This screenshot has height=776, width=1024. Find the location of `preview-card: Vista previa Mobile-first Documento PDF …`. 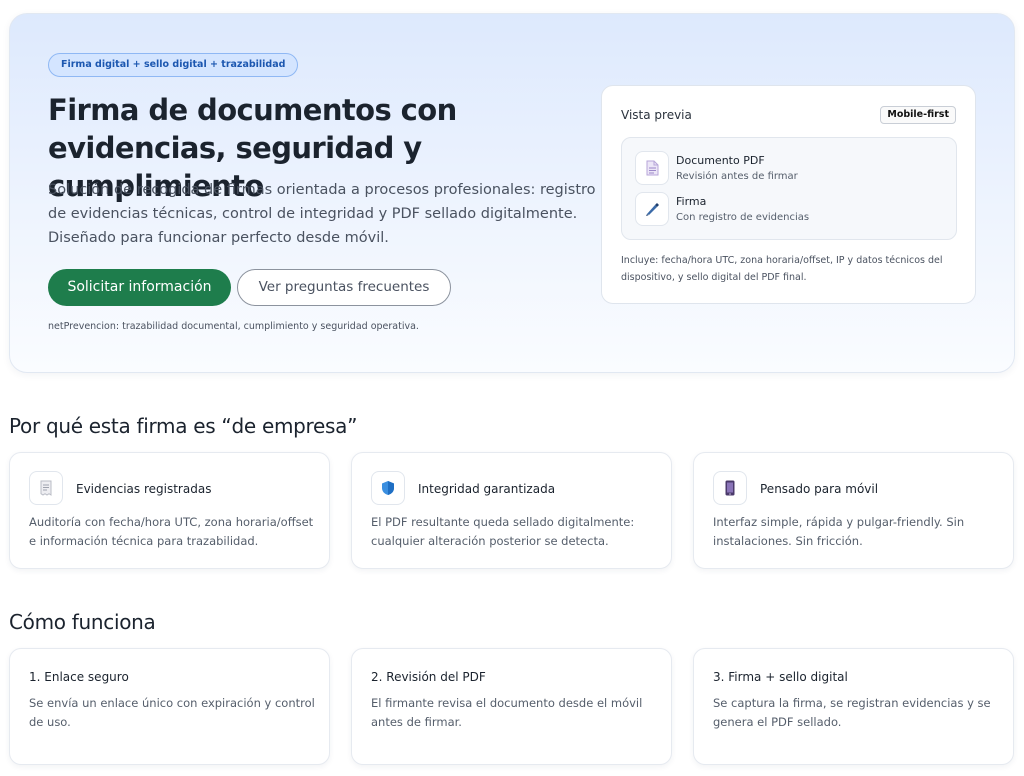

preview-card: Vista previa Mobile-first Documento PDF … is located at coordinates (788, 194).